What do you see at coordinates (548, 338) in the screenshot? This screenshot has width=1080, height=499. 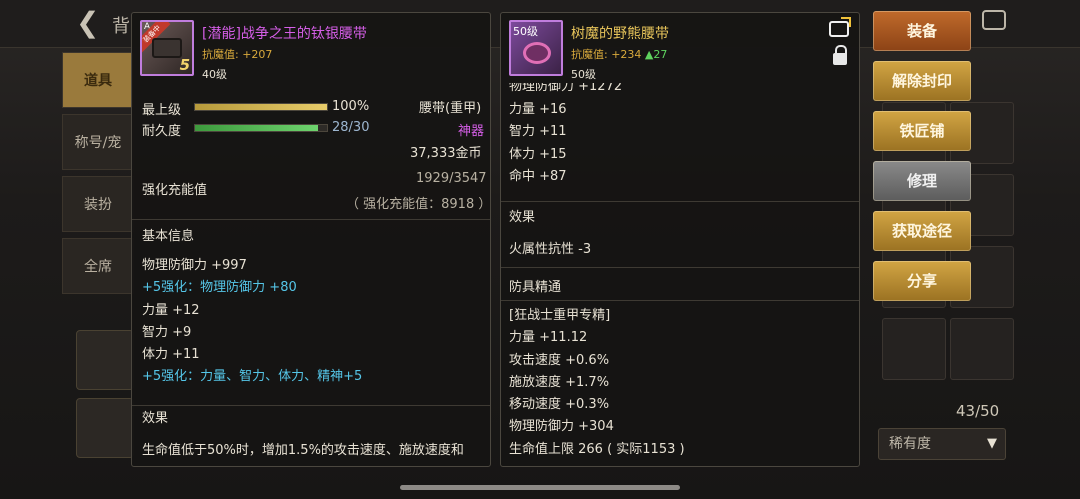 I see `mastery-line: 力量 +11.12` at bounding box center [548, 338].